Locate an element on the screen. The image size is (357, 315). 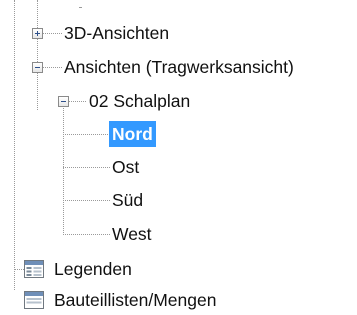
tree-node-schedules: Bauteillisten/Mengen is located at coordinates (178, 300).